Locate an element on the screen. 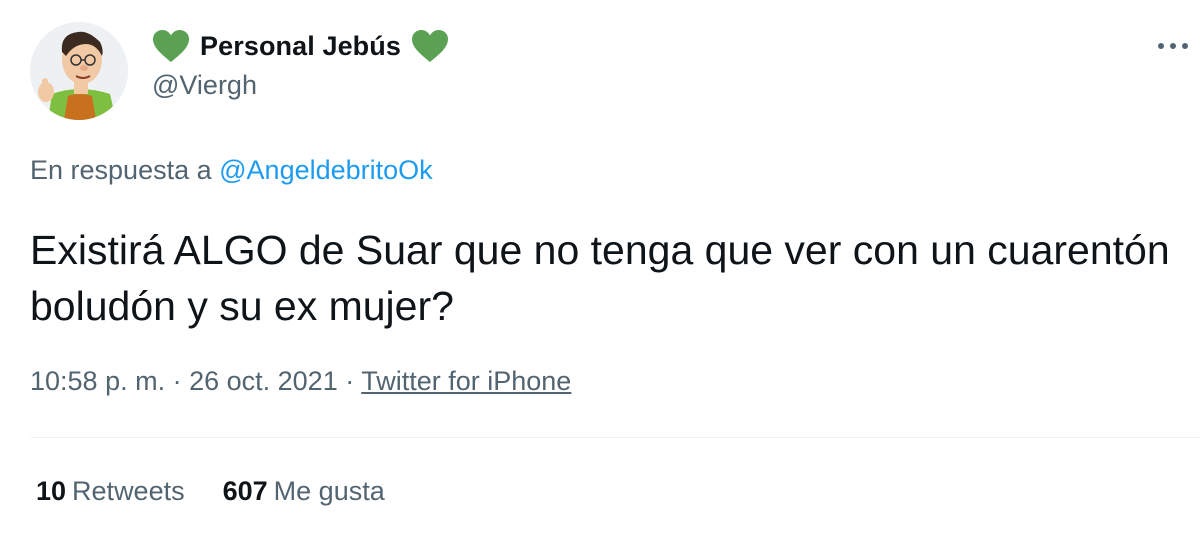  avatar is located at coordinates (79, 71).